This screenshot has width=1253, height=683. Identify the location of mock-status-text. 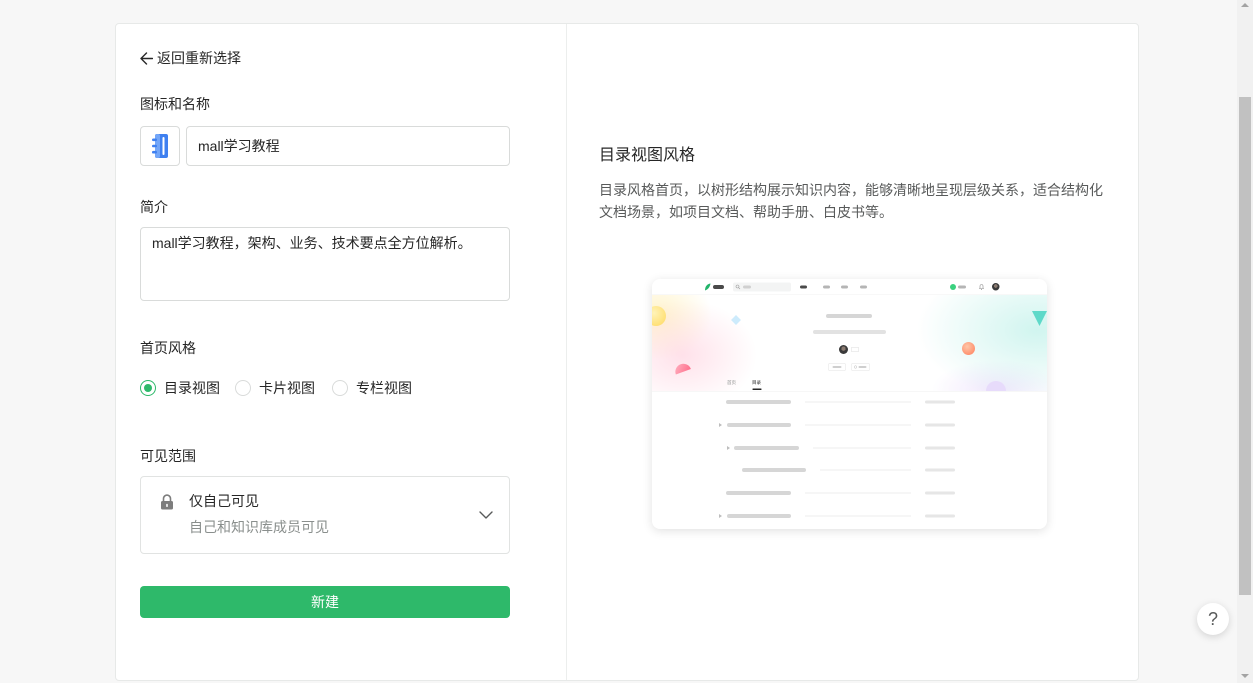
(962, 287).